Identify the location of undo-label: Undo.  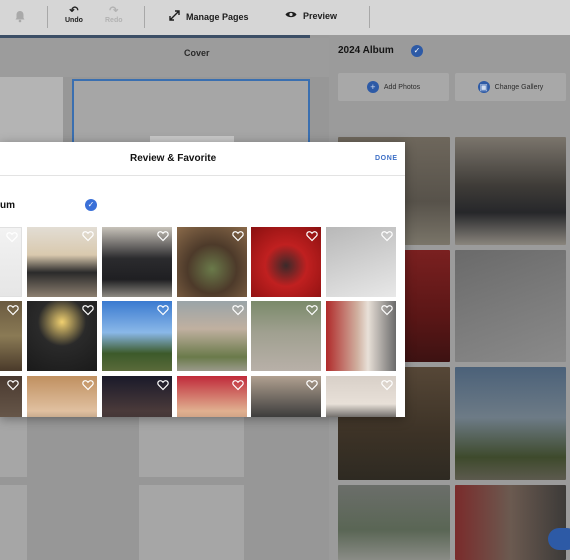
(74, 20).